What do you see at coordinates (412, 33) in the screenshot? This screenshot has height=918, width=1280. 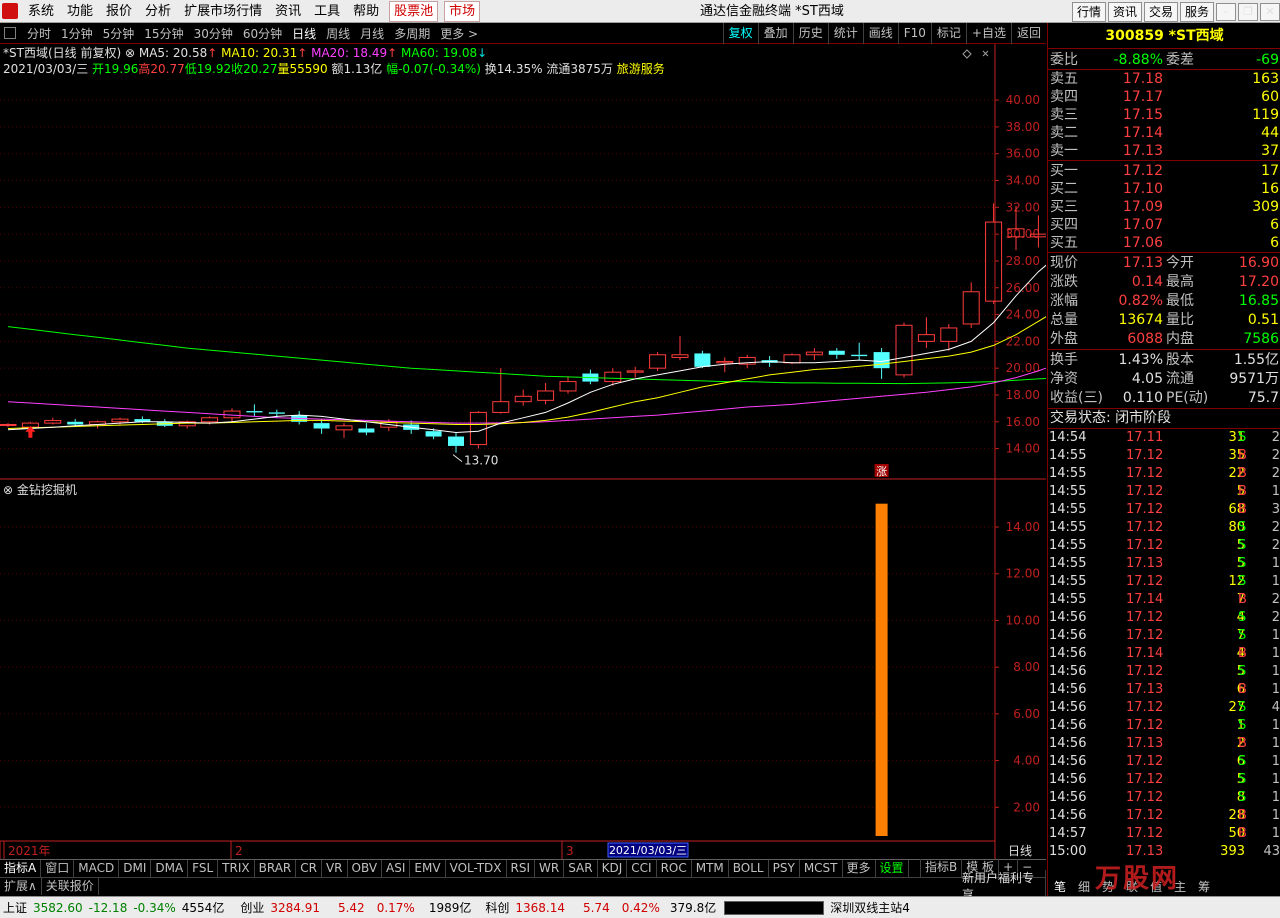 I see `period-tab-9: 多周期` at bounding box center [412, 33].